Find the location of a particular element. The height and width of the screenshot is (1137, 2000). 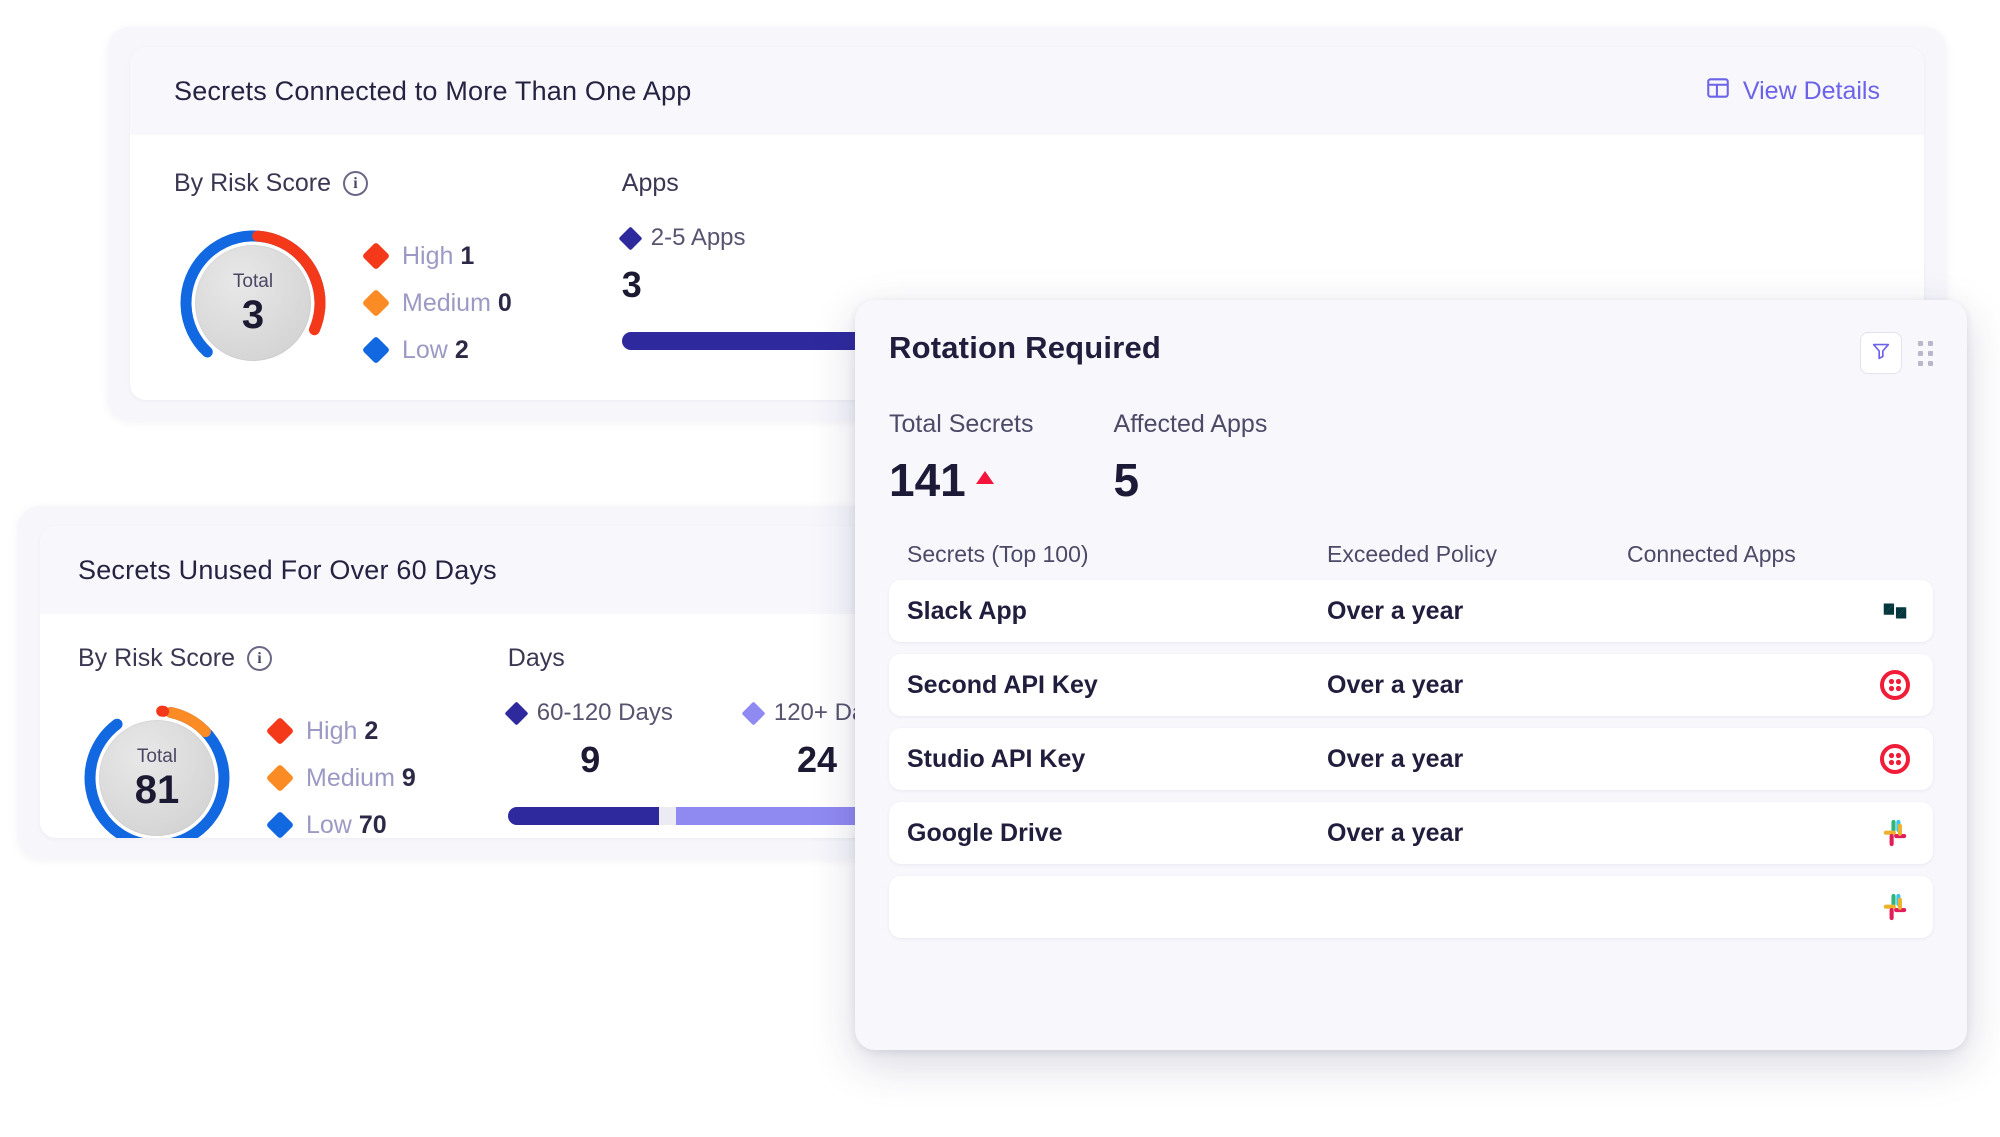

donut-total-value: 3 is located at coordinates (253, 315).